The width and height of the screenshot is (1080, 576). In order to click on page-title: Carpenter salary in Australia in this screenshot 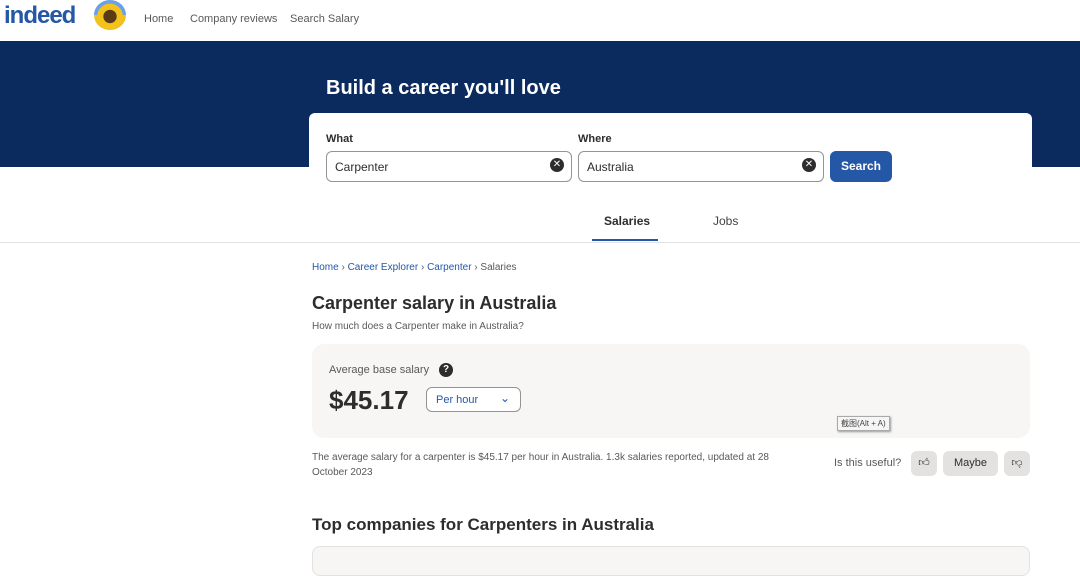, I will do `click(434, 303)`.